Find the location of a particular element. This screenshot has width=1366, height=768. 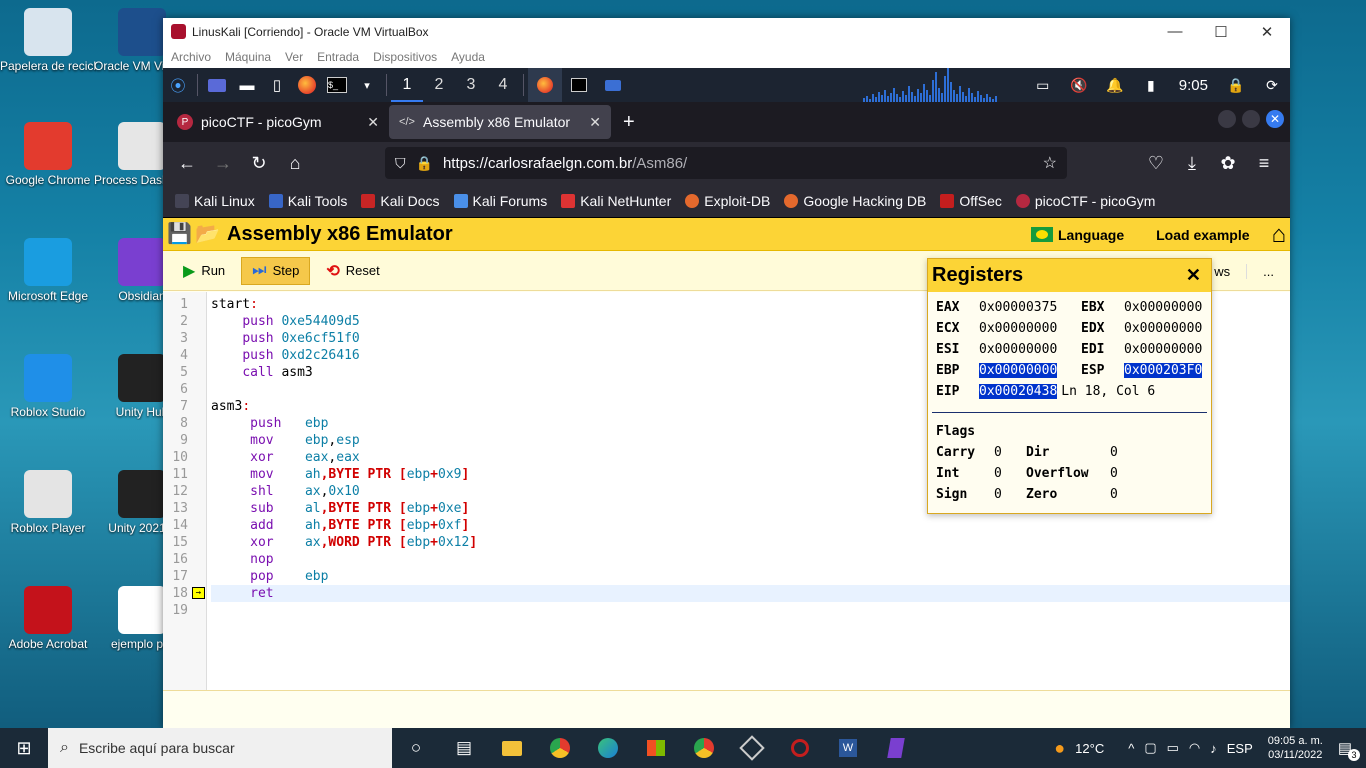

text-editor-icon: ▯ is located at coordinates (277, 85).